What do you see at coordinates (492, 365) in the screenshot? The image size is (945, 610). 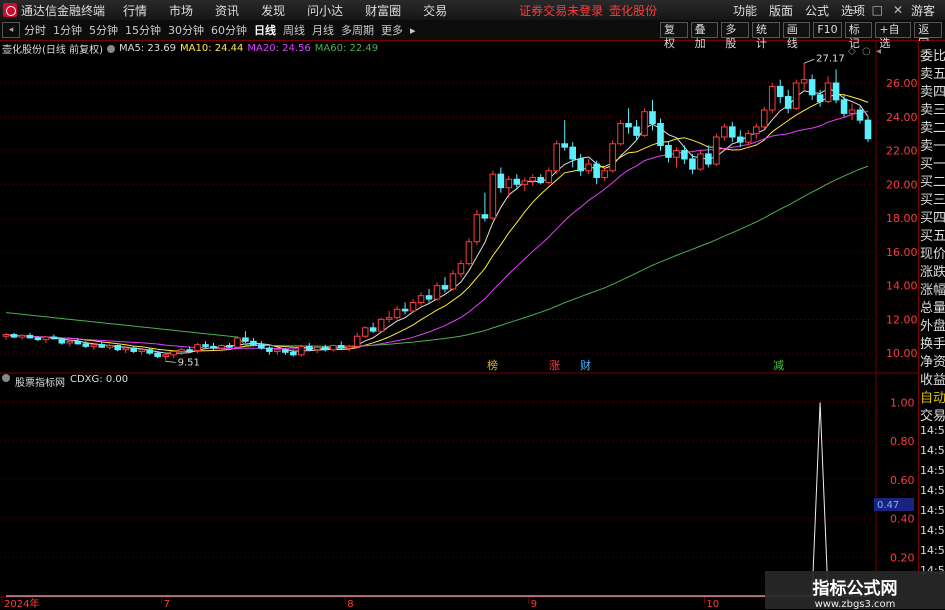 I see `event-marker-rank: 榜` at bounding box center [492, 365].